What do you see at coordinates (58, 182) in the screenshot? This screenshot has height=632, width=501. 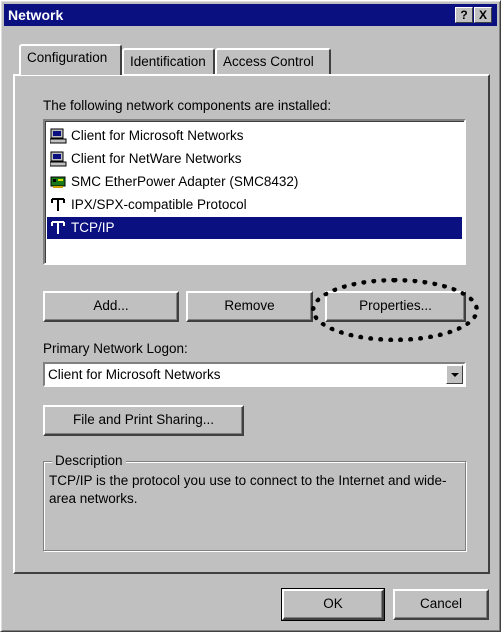 I see `adapter-icon` at bounding box center [58, 182].